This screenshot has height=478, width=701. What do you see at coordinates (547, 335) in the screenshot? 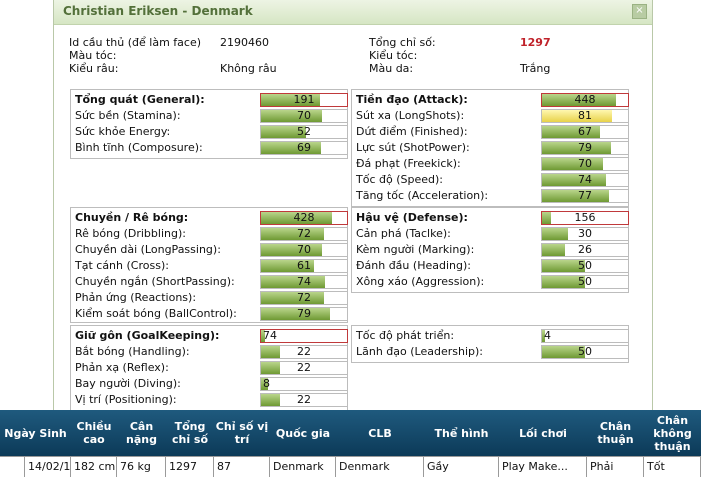
I see `stat-value: 4` at bounding box center [547, 335].